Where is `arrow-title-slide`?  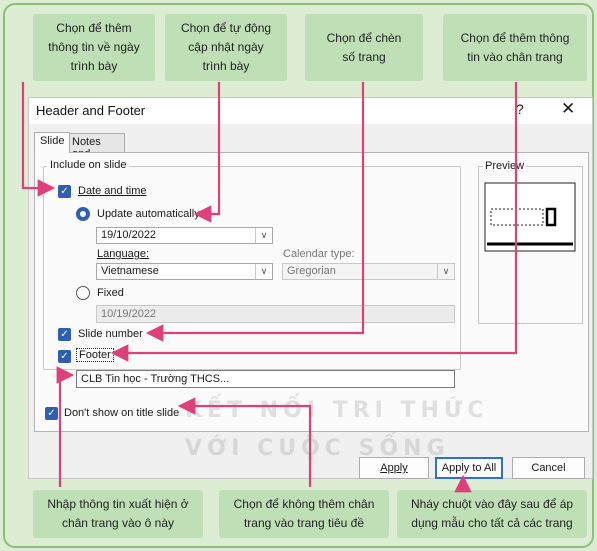
arrow-title-slide is located at coordinates (244, 442).